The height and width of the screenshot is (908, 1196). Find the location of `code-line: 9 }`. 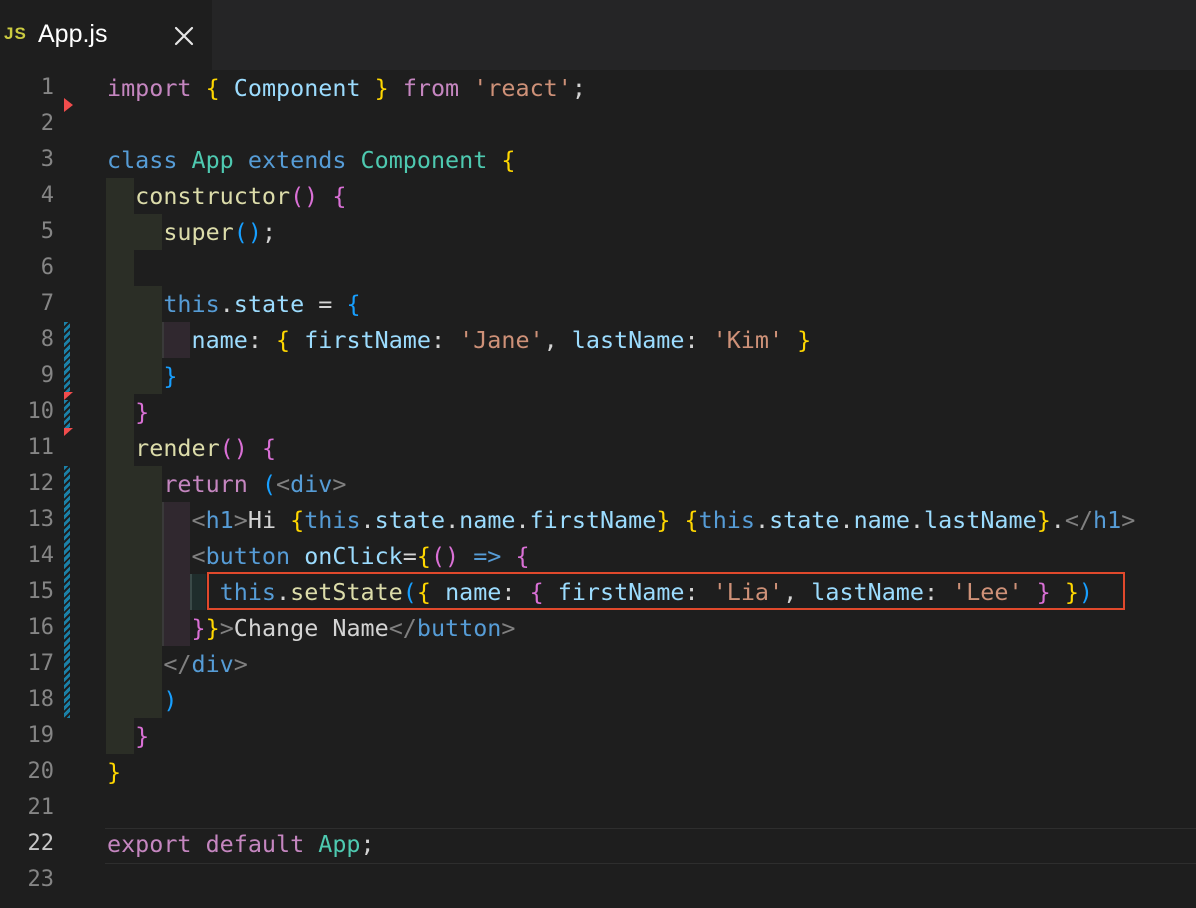

code-line: 9 } is located at coordinates (598, 376).